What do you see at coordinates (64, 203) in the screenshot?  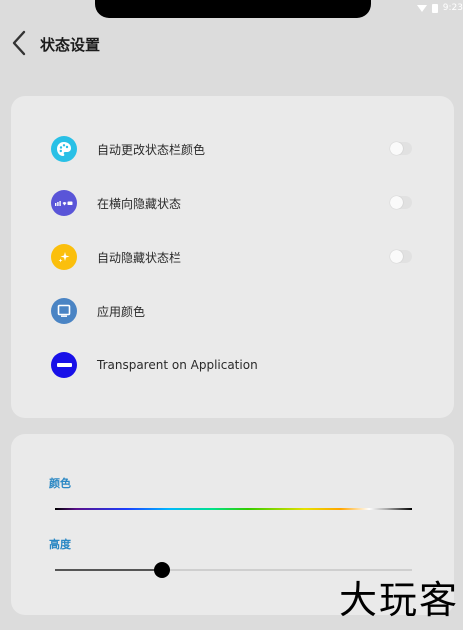 I see `statusbar-landscape-icon` at bounding box center [64, 203].